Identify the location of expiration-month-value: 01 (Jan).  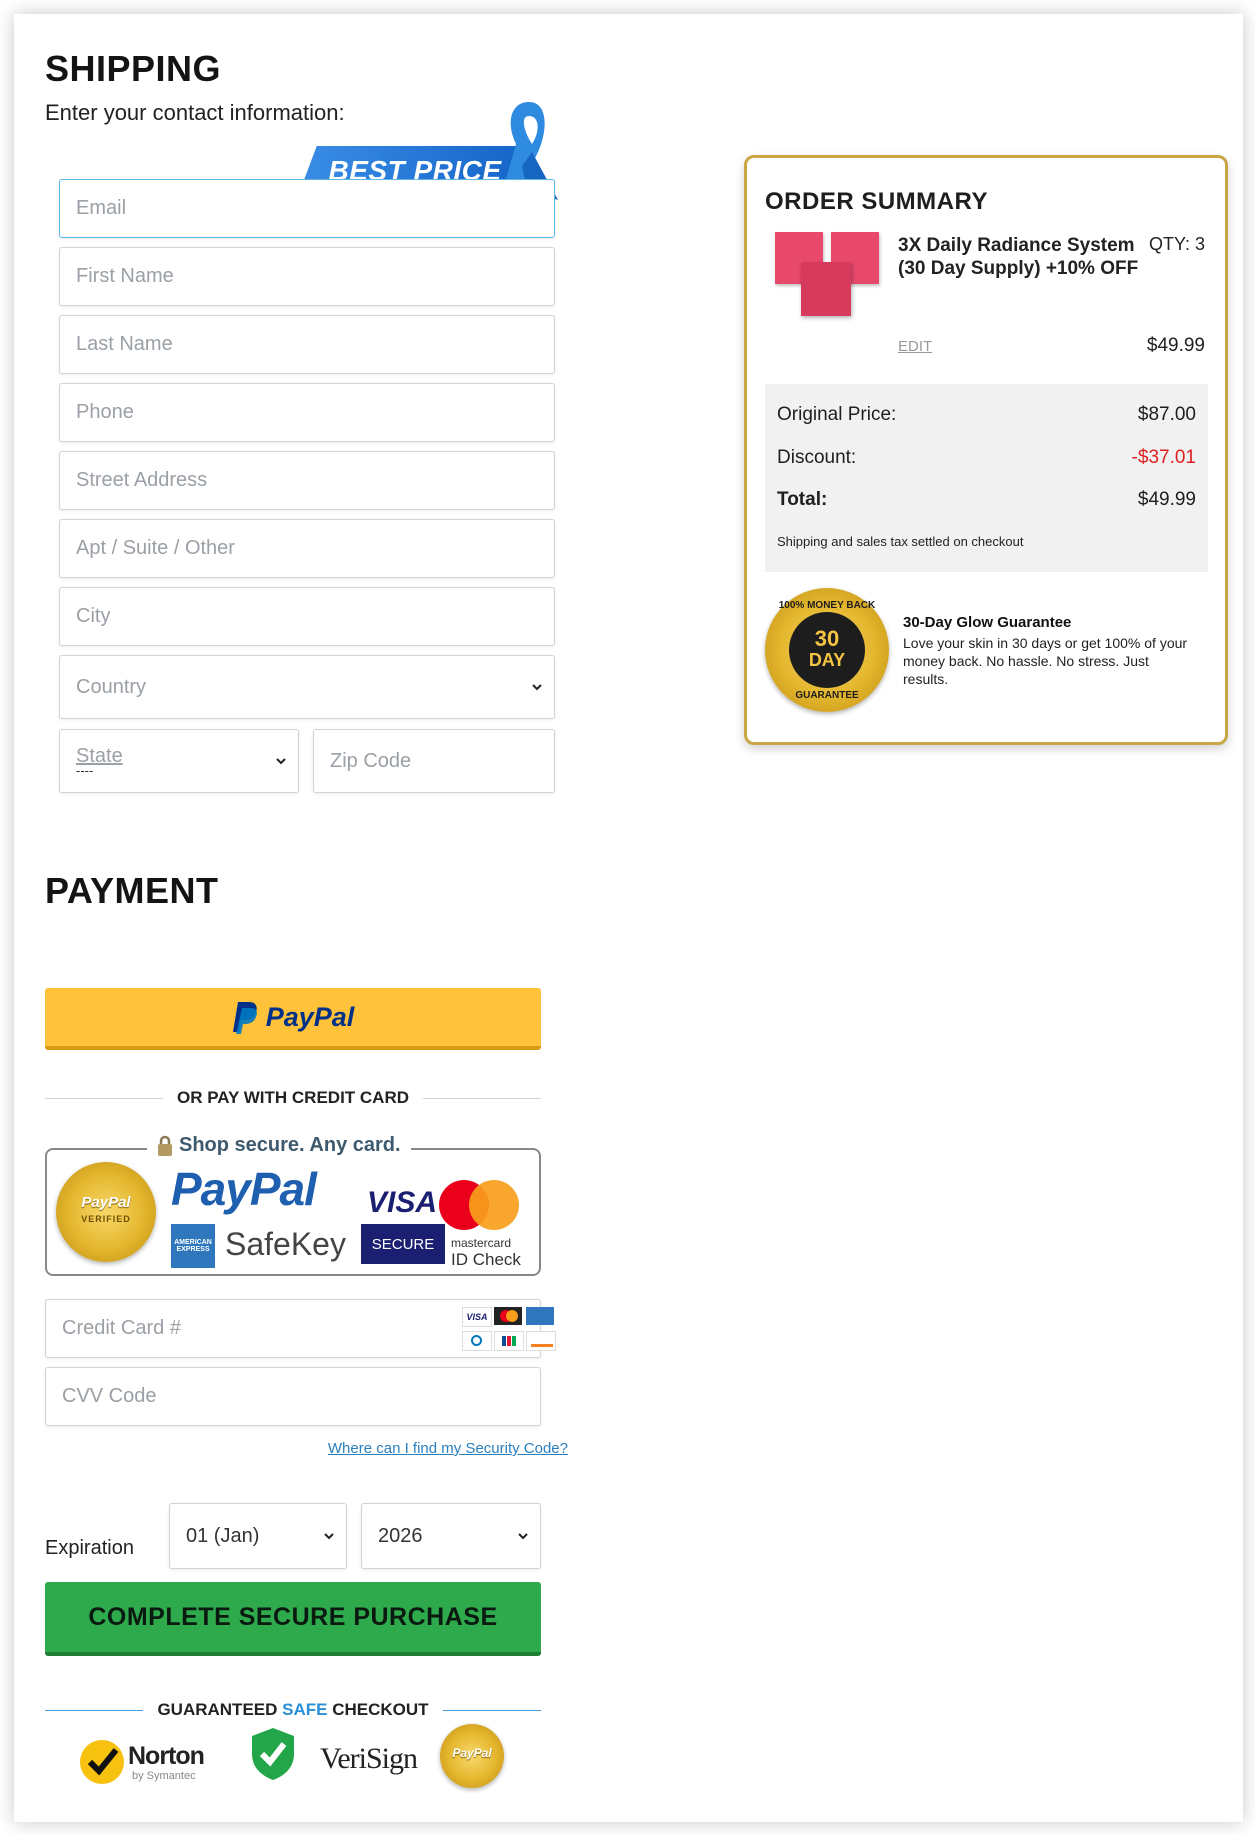
(223, 1535).